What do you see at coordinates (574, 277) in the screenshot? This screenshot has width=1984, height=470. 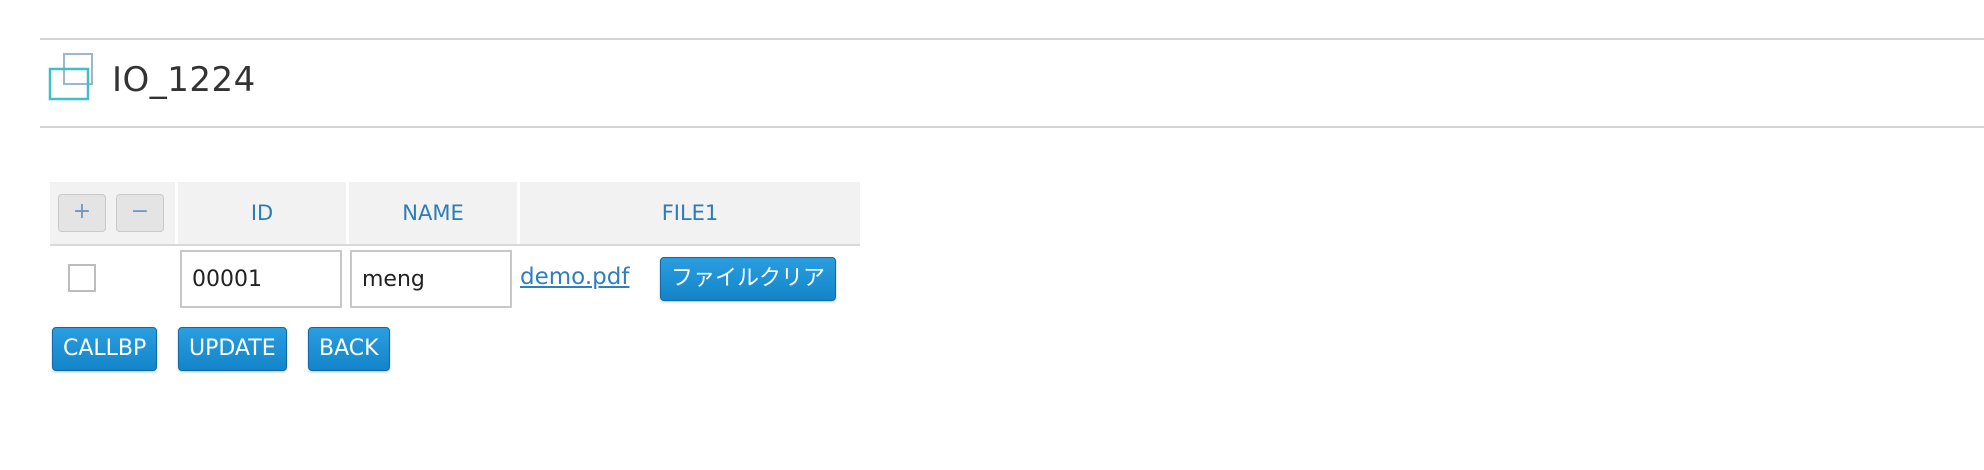 I see `file-link: demo.pdf` at bounding box center [574, 277].